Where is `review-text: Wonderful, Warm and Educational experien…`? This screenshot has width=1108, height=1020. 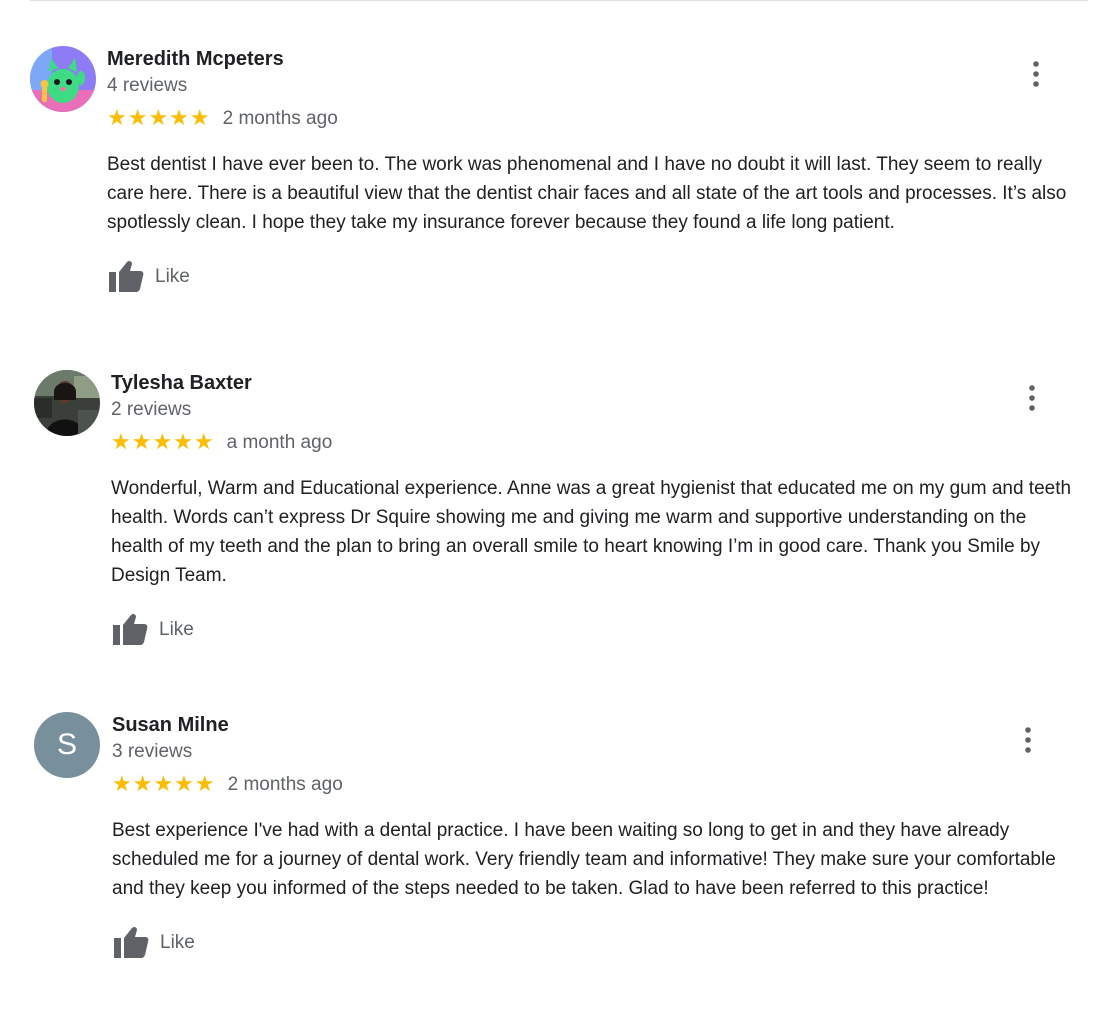
review-text: Wonderful, Warm and Educational experien… is located at coordinates (591, 532).